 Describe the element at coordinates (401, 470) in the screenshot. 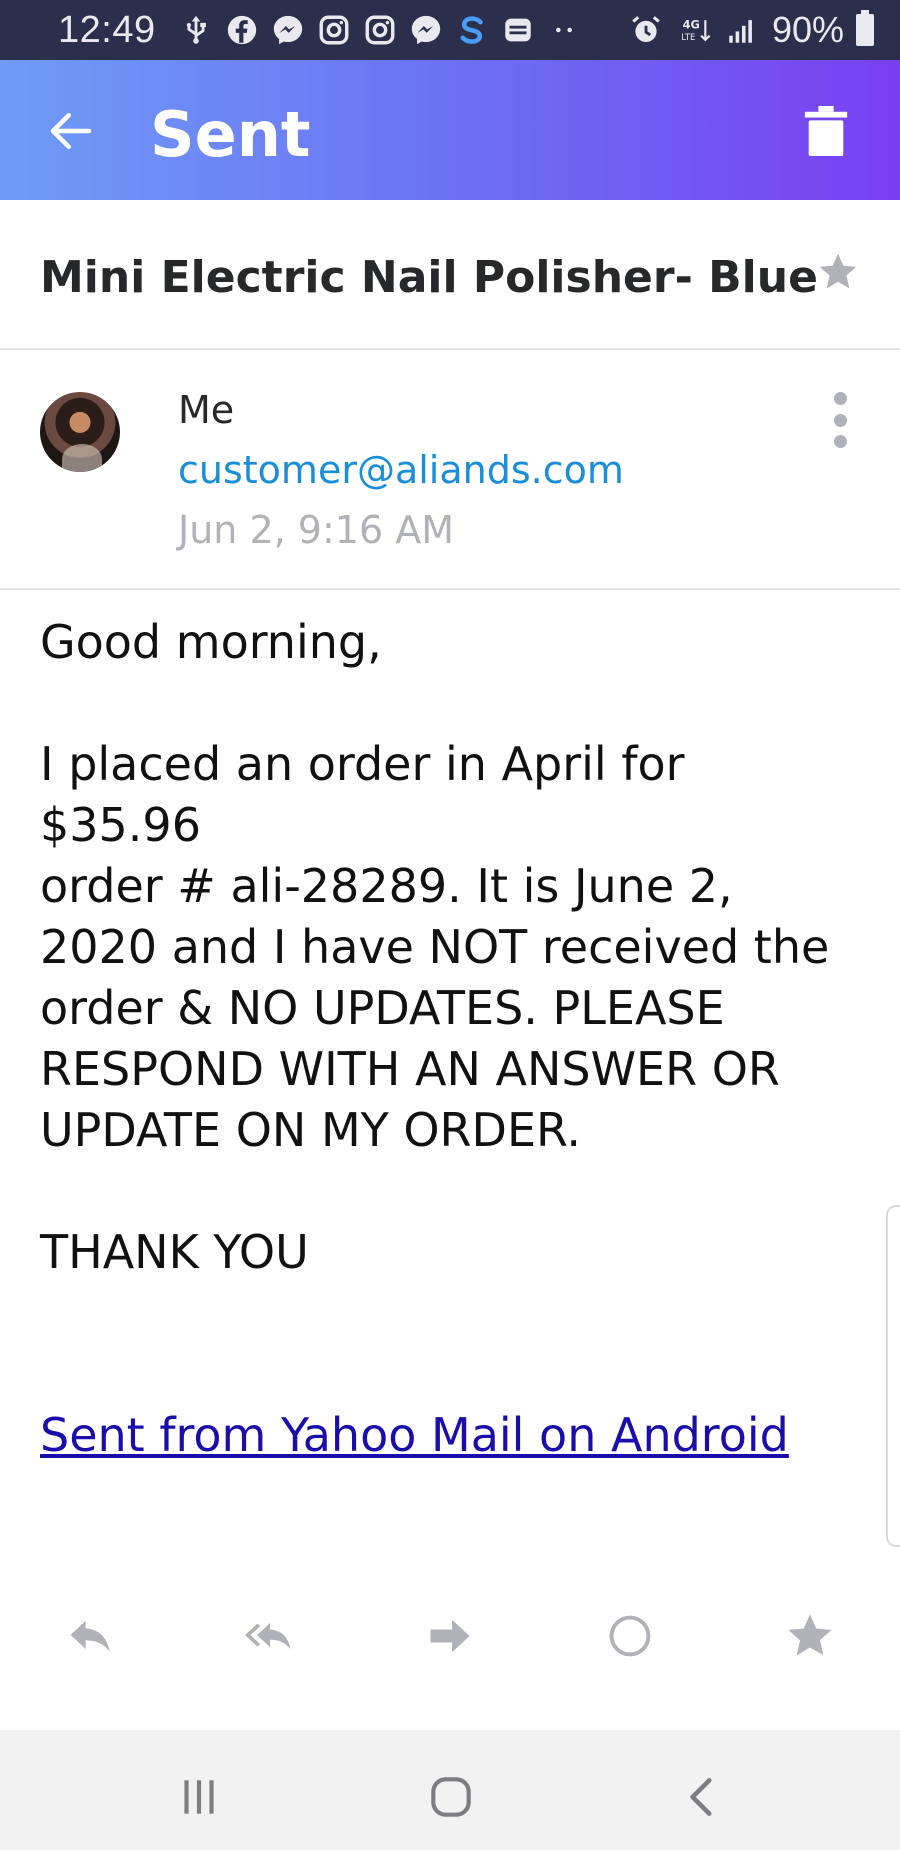

I see `sender-email-link: customer@aliands.com` at that location.